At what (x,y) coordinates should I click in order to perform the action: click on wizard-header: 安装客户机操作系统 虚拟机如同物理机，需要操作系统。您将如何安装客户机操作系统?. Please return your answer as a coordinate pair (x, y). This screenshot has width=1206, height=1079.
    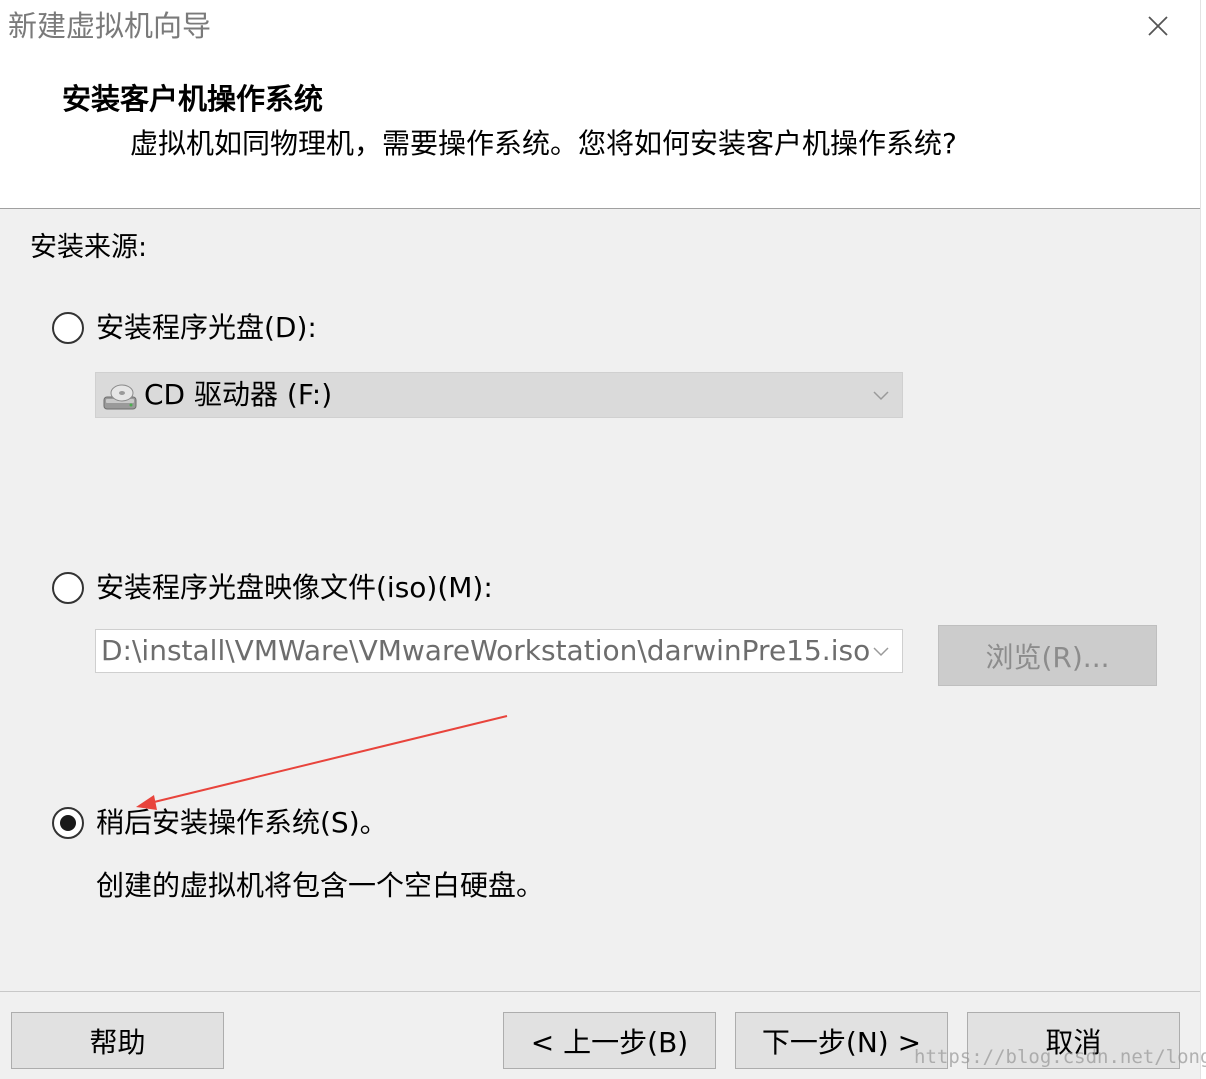
    Looking at the image, I should click on (600, 132).